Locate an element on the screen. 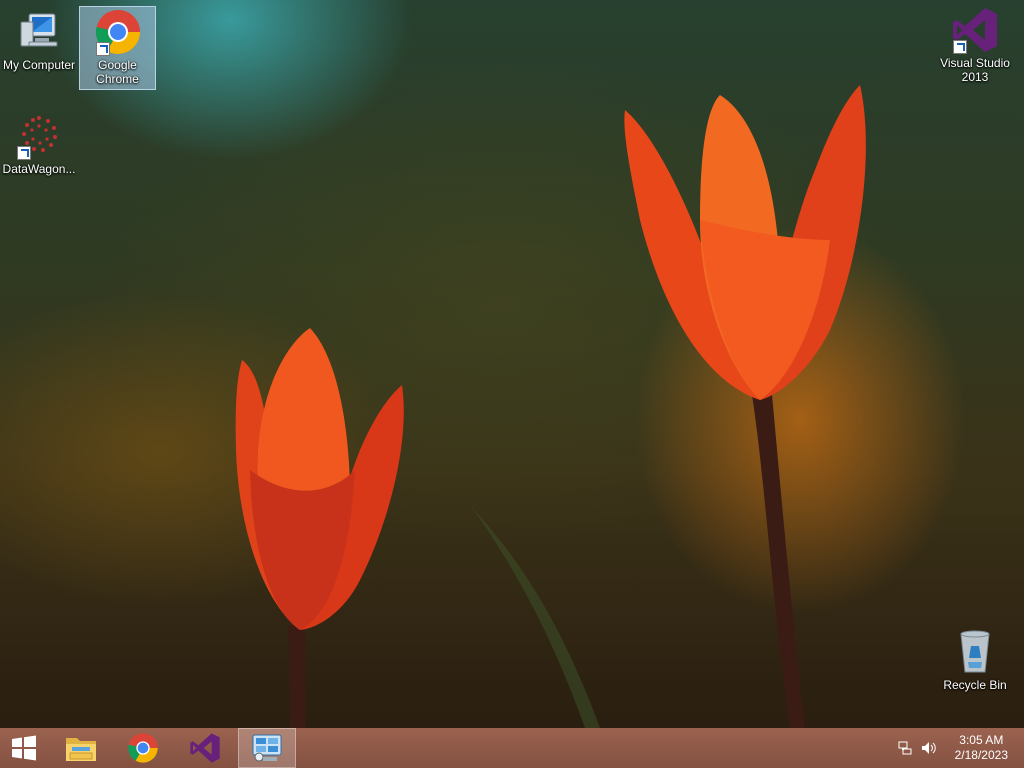 The width and height of the screenshot is (1024, 768). clock-date: 2/18/2023 is located at coordinates (981, 755).